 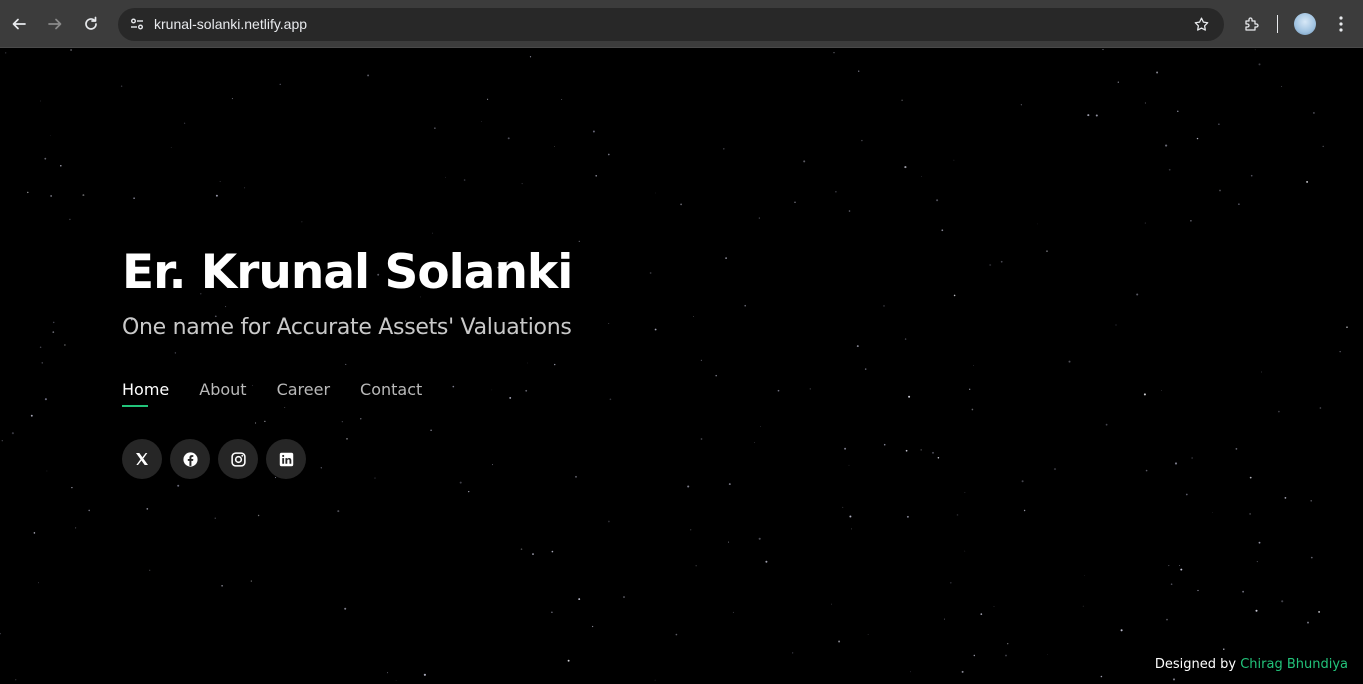 I want to click on linkedin-link, so click(x=286, y=459).